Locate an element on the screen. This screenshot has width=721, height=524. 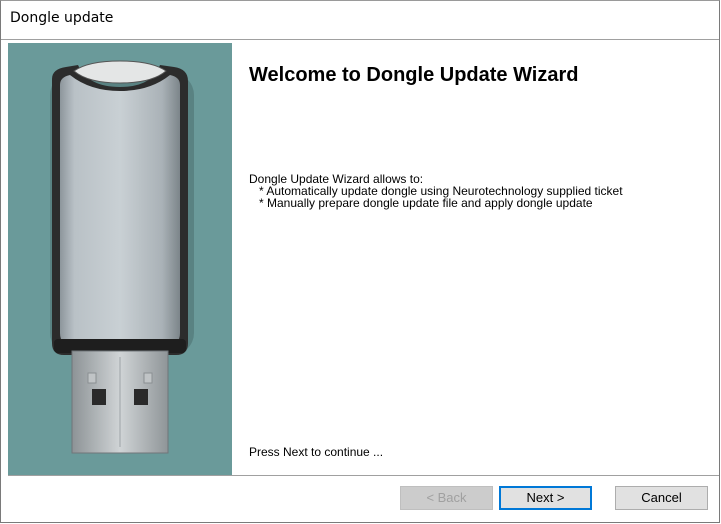
welcome-heading: Welcome to Dongle Update Wizard is located at coordinates (414, 75).